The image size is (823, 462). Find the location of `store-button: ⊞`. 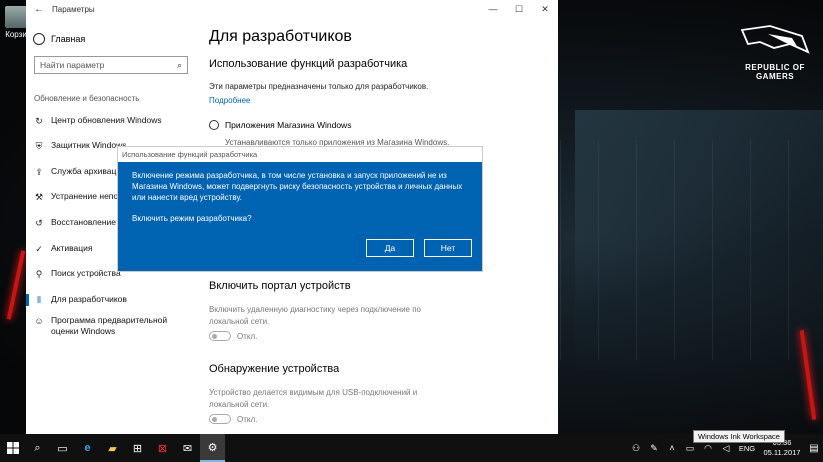

store-button: ⊞ is located at coordinates (137, 448).